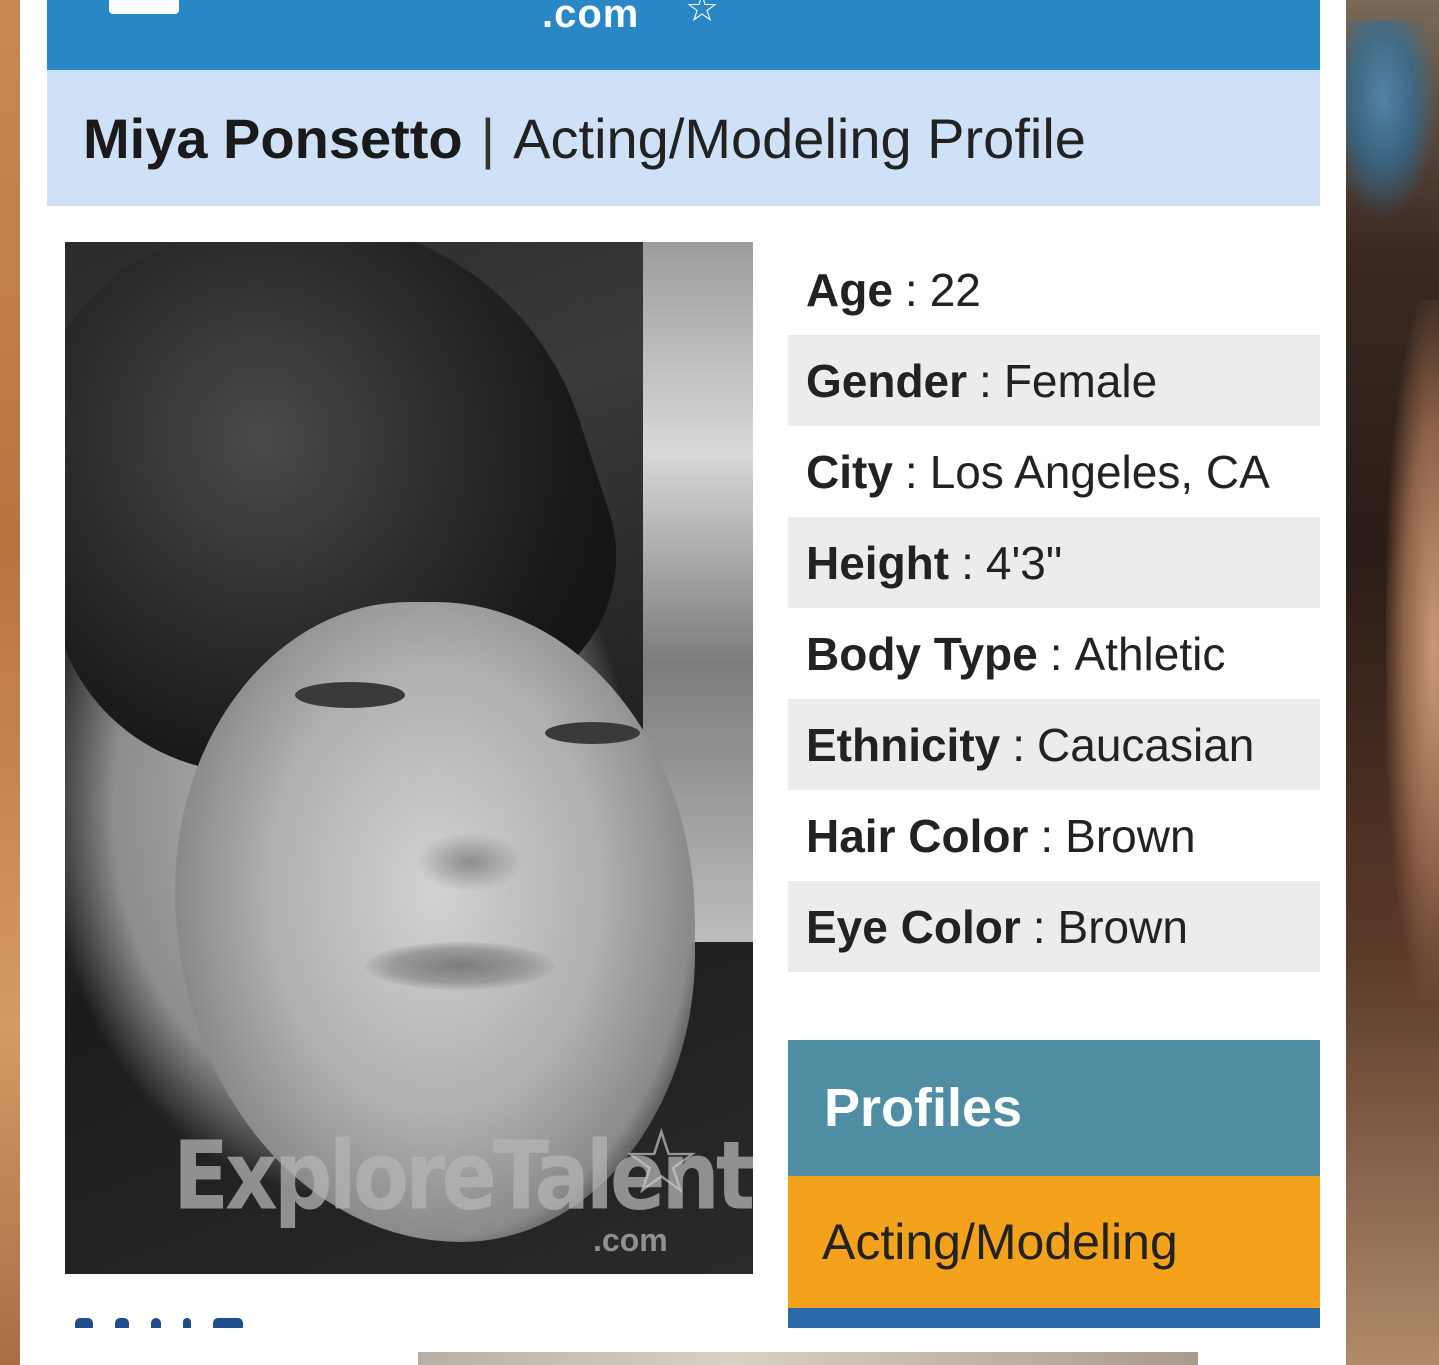  What do you see at coordinates (1392, 682) in the screenshot?
I see `background-photo-right` at bounding box center [1392, 682].